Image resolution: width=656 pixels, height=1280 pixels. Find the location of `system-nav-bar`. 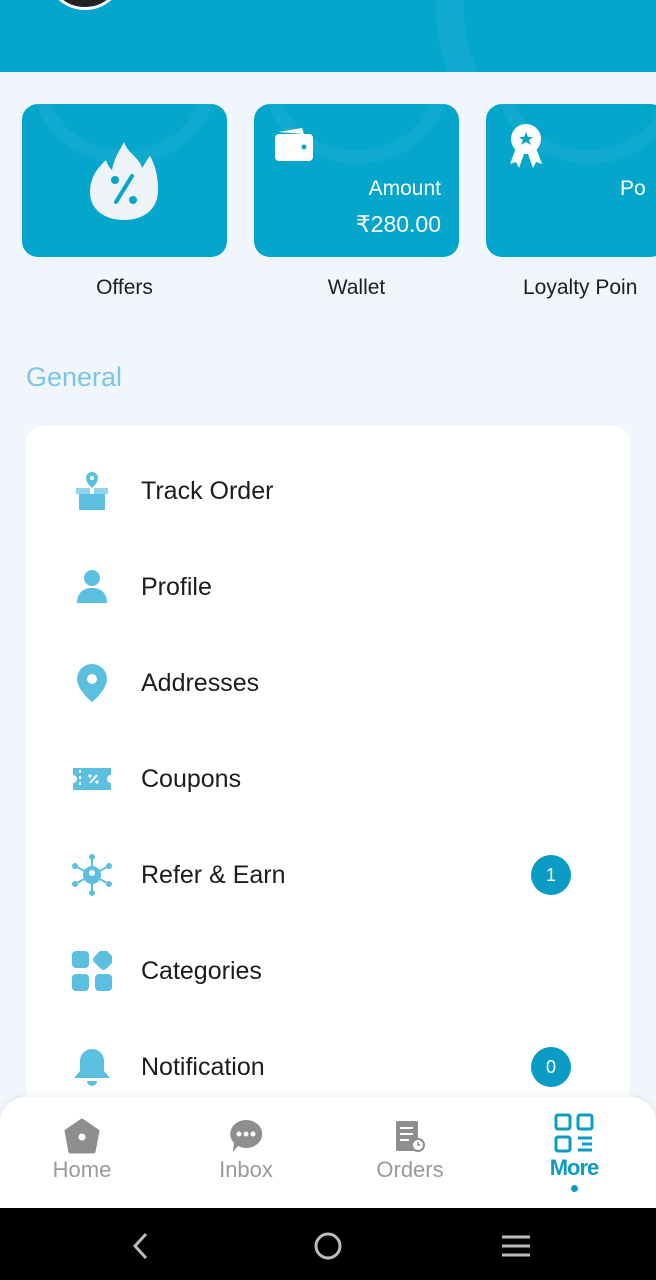

system-nav-bar is located at coordinates (328, 1244).